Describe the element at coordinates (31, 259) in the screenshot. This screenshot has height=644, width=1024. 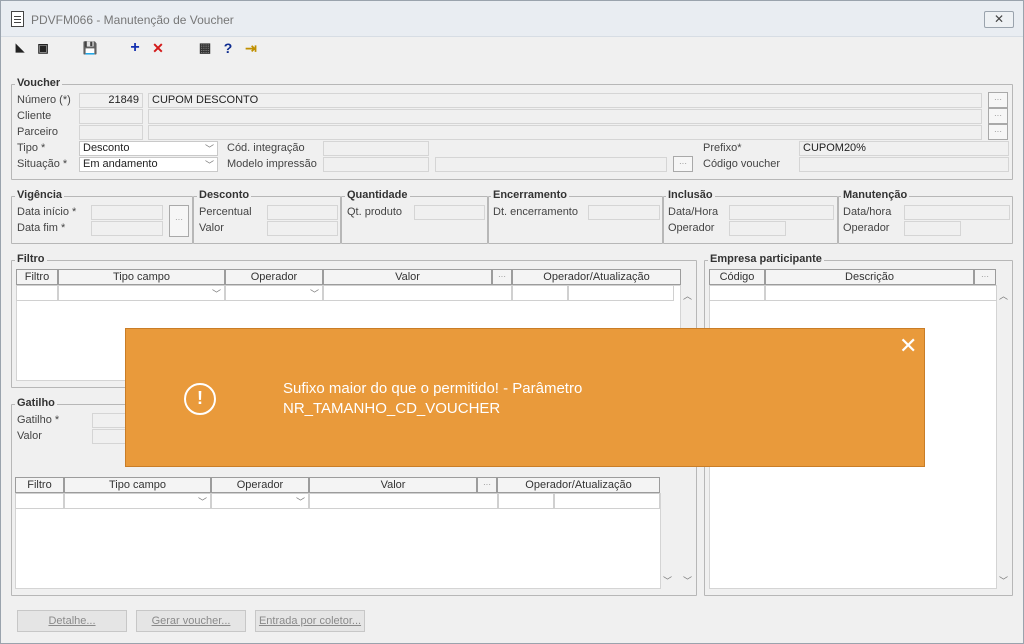
I see `filtro-title: Filtro` at that location.